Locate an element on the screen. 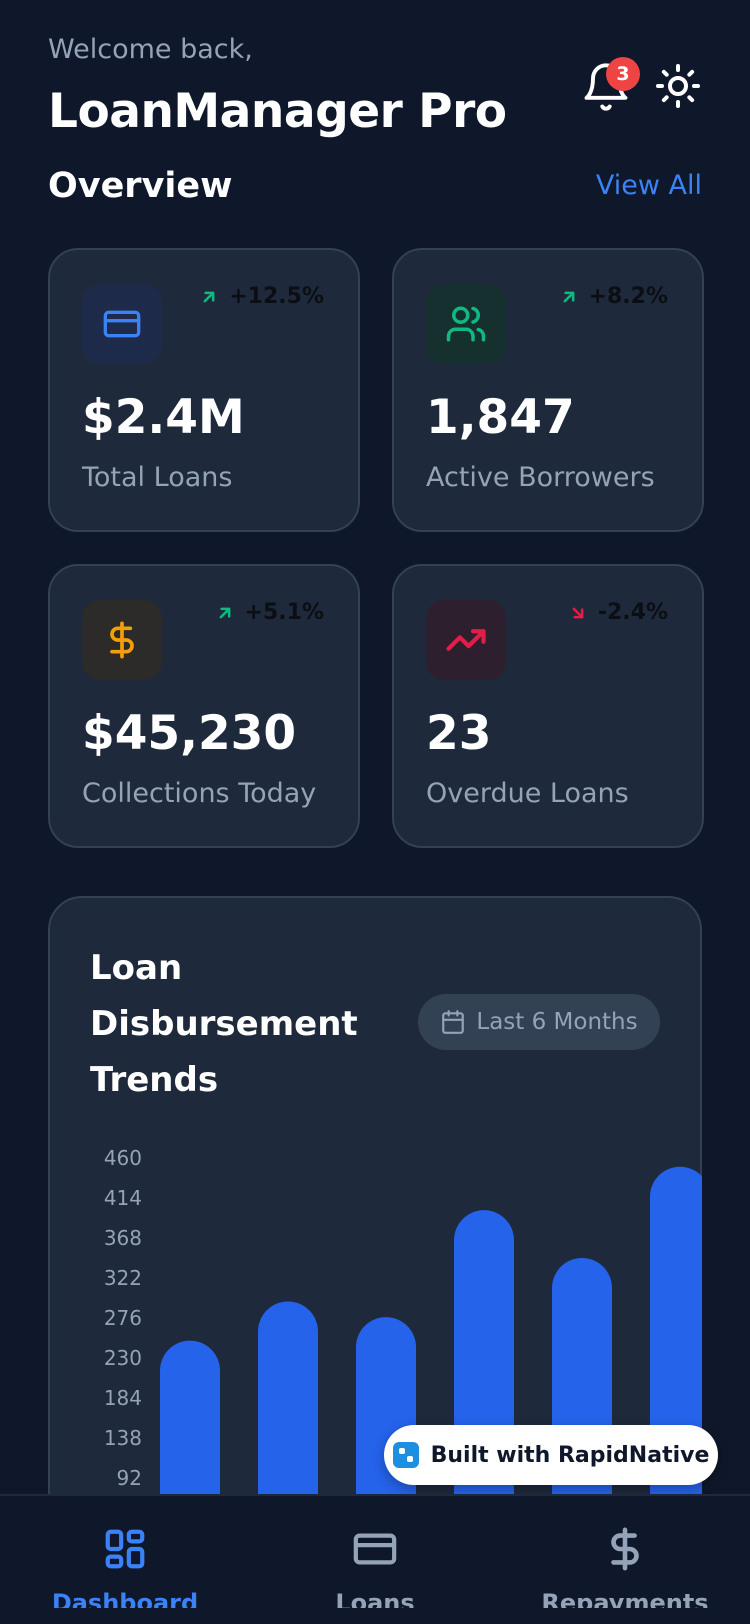 The image size is (750, 1624). built-with-label: Built with RapidNative is located at coordinates (570, 1455).